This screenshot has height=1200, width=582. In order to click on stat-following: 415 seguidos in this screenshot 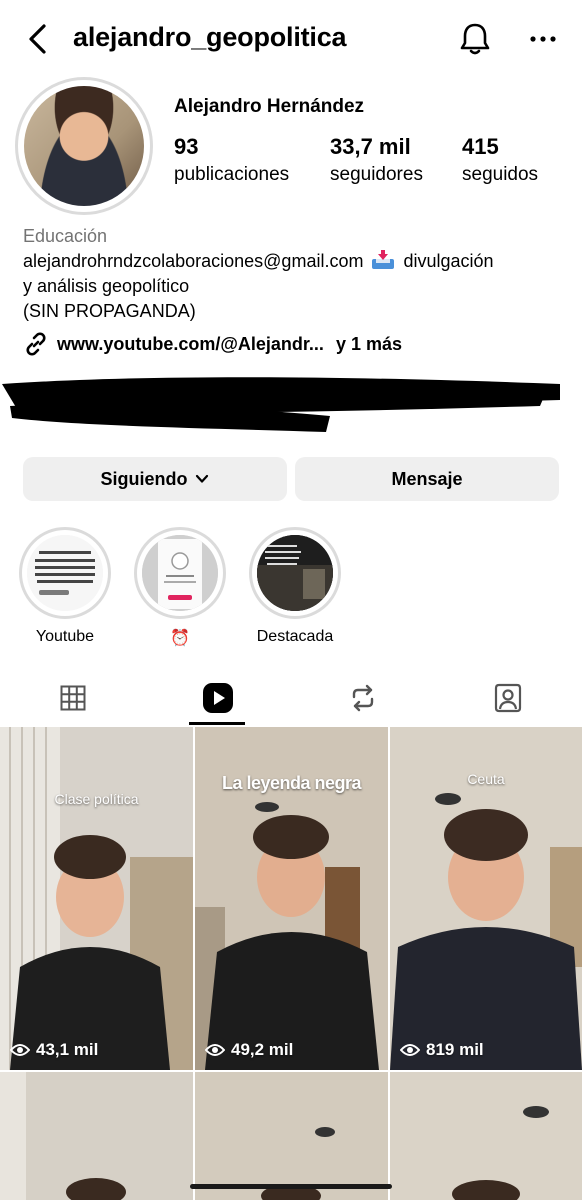, I will do `click(500, 160)`.